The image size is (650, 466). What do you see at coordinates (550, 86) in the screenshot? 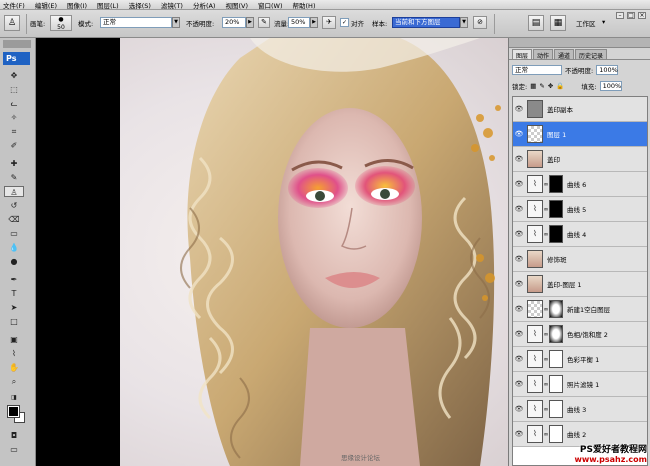
I see `lock-move-icon: ✥` at bounding box center [550, 86].